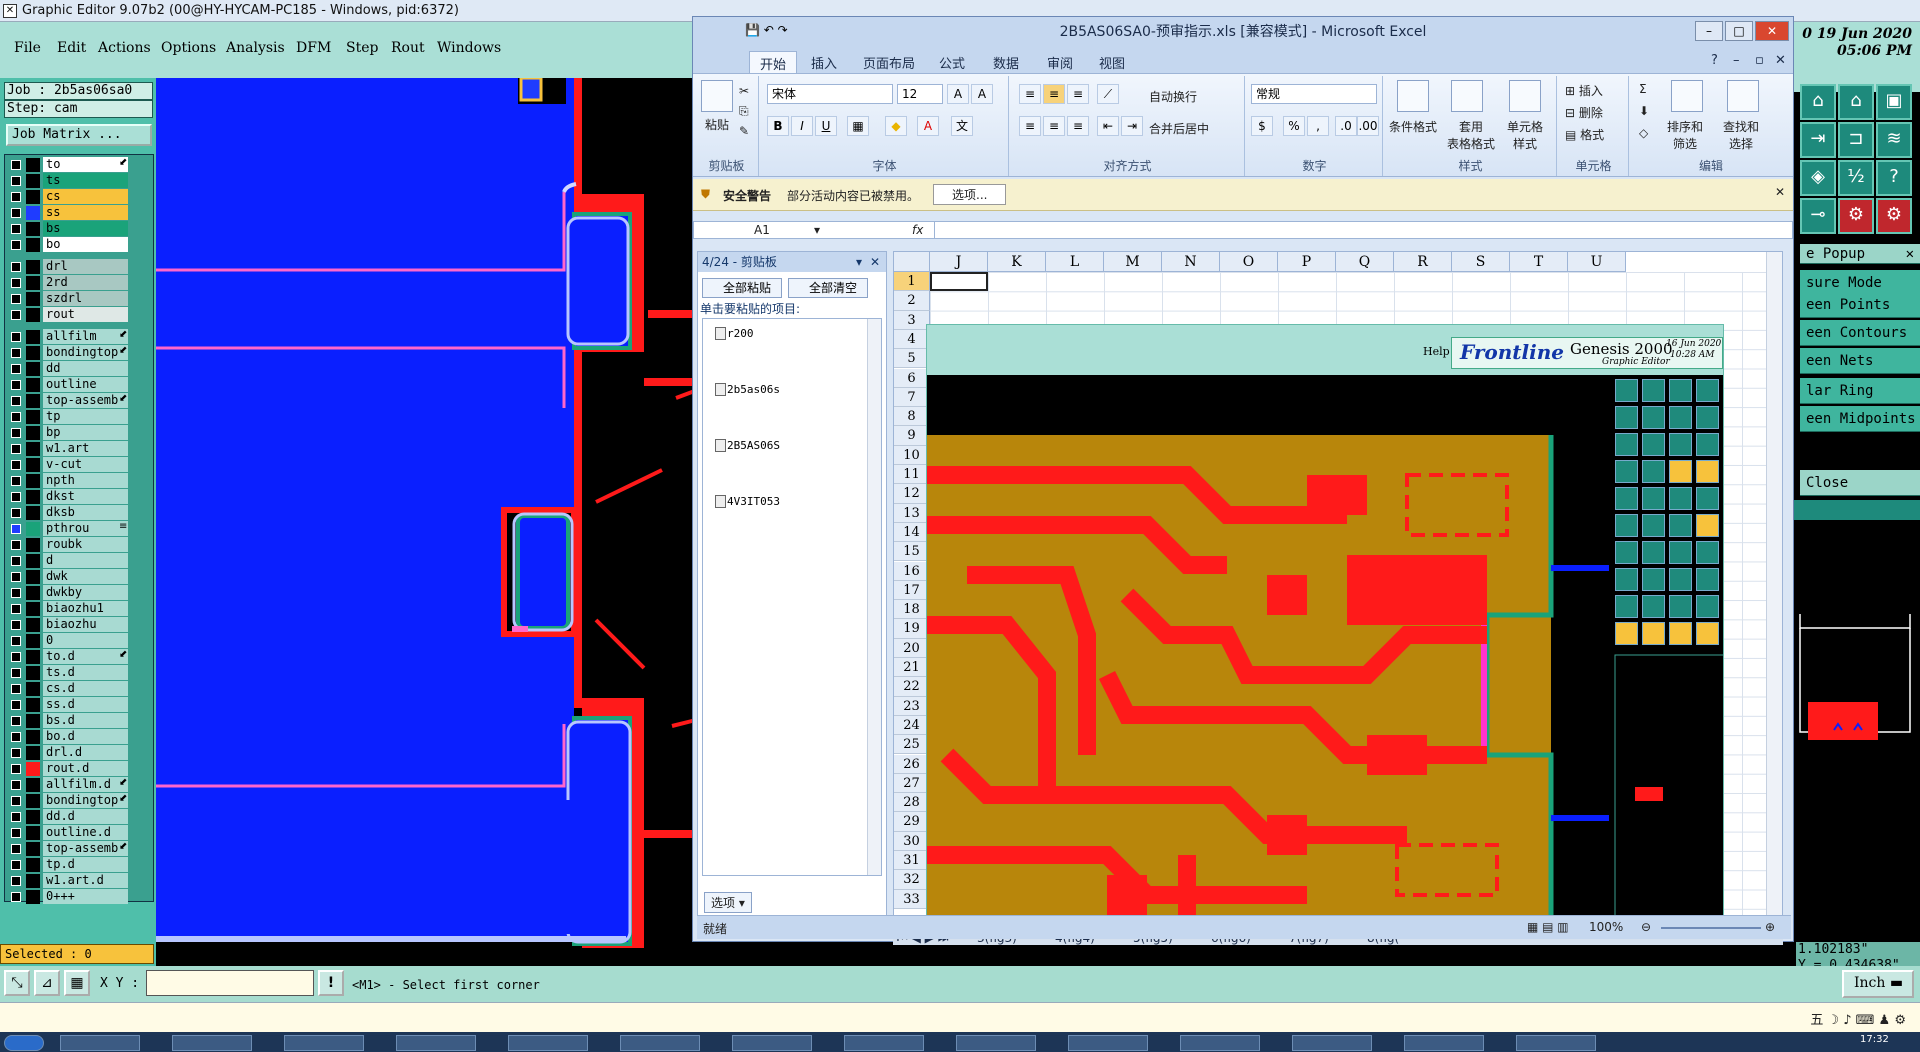 The image size is (1920, 1052). I want to click on fx-icon: fx, so click(917, 230).